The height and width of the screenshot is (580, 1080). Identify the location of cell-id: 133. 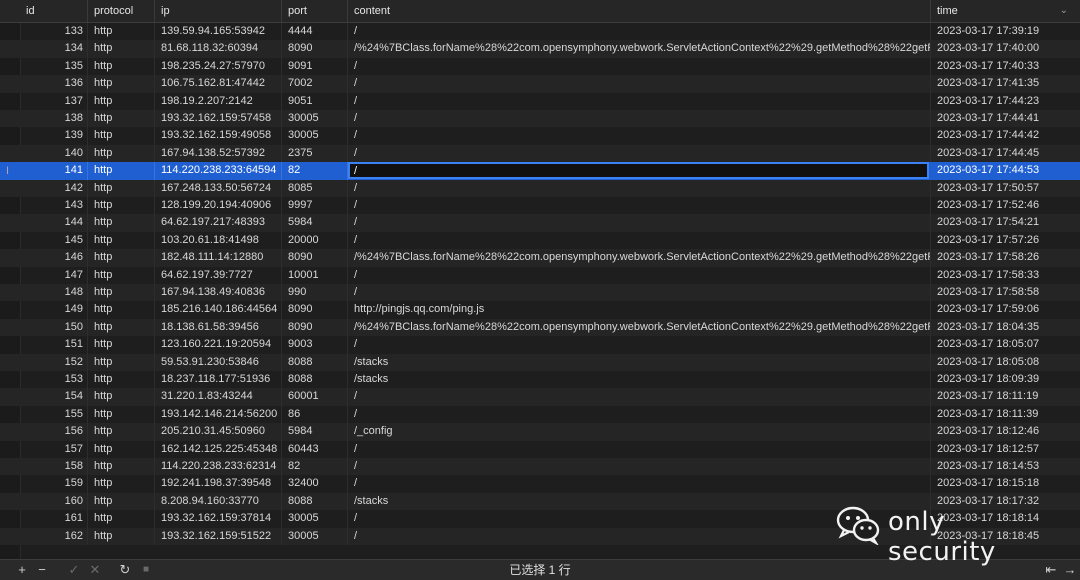
(54, 32).